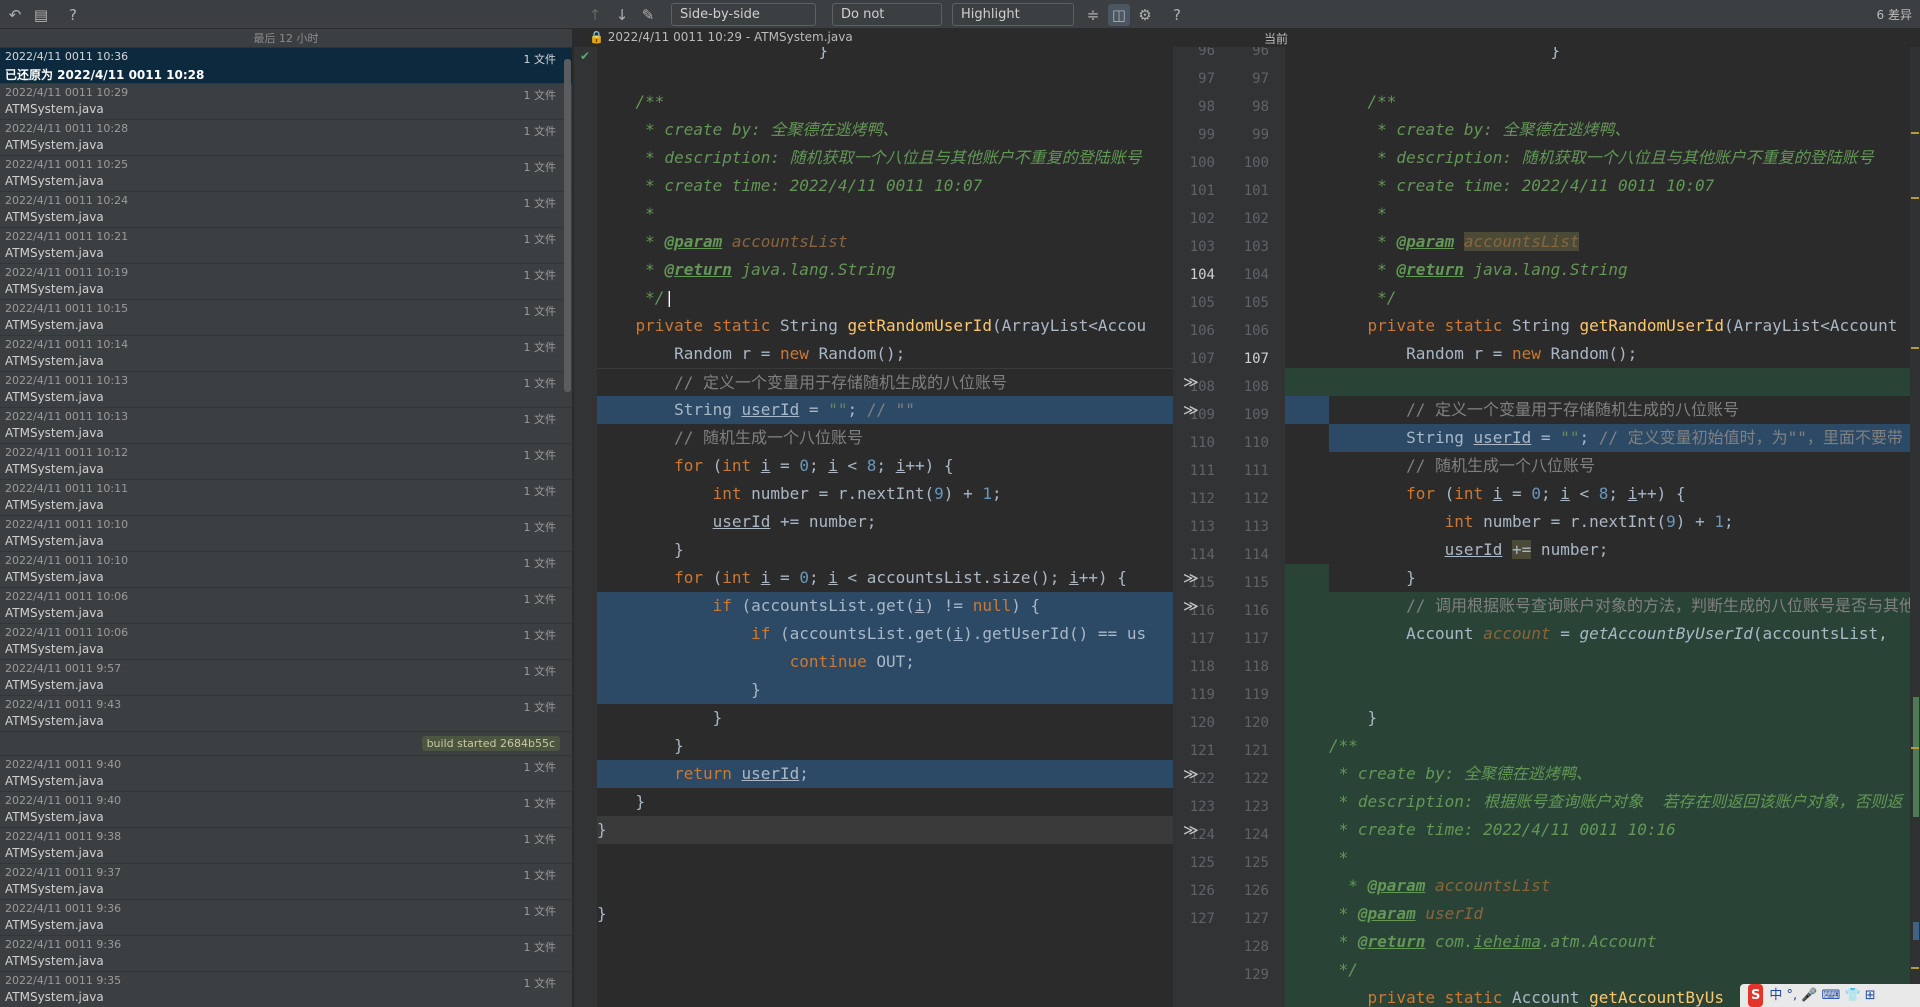 This screenshot has width=1920, height=1007. Describe the element at coordinates (1624, 718) in the screenshot. I see `code-line-added: }` at that location.